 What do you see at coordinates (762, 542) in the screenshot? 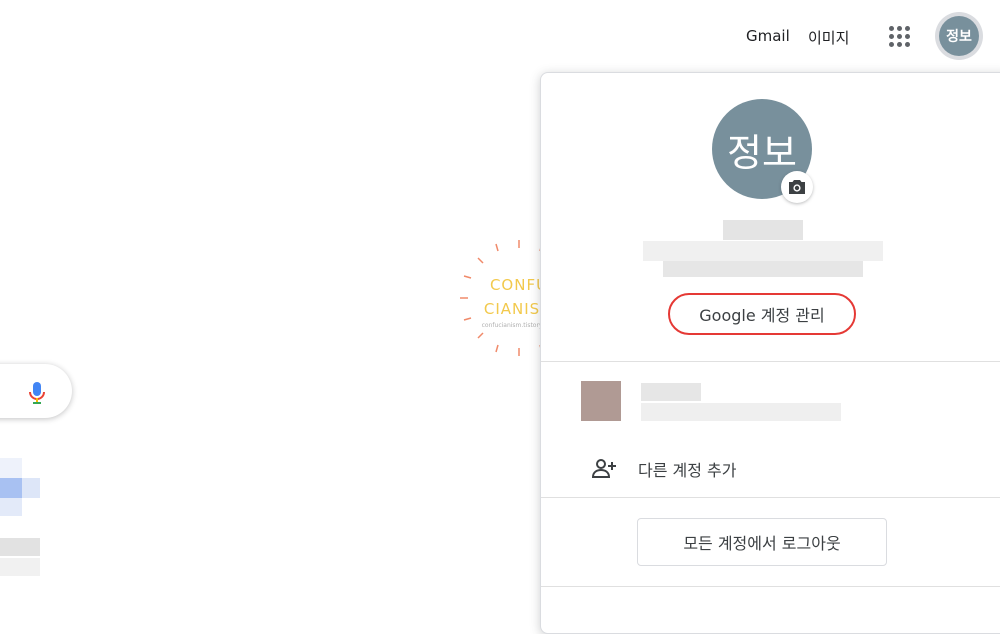
I see `signout-all-button: 모든 계정에서 로그아웃` at bounding box center [762, 542].